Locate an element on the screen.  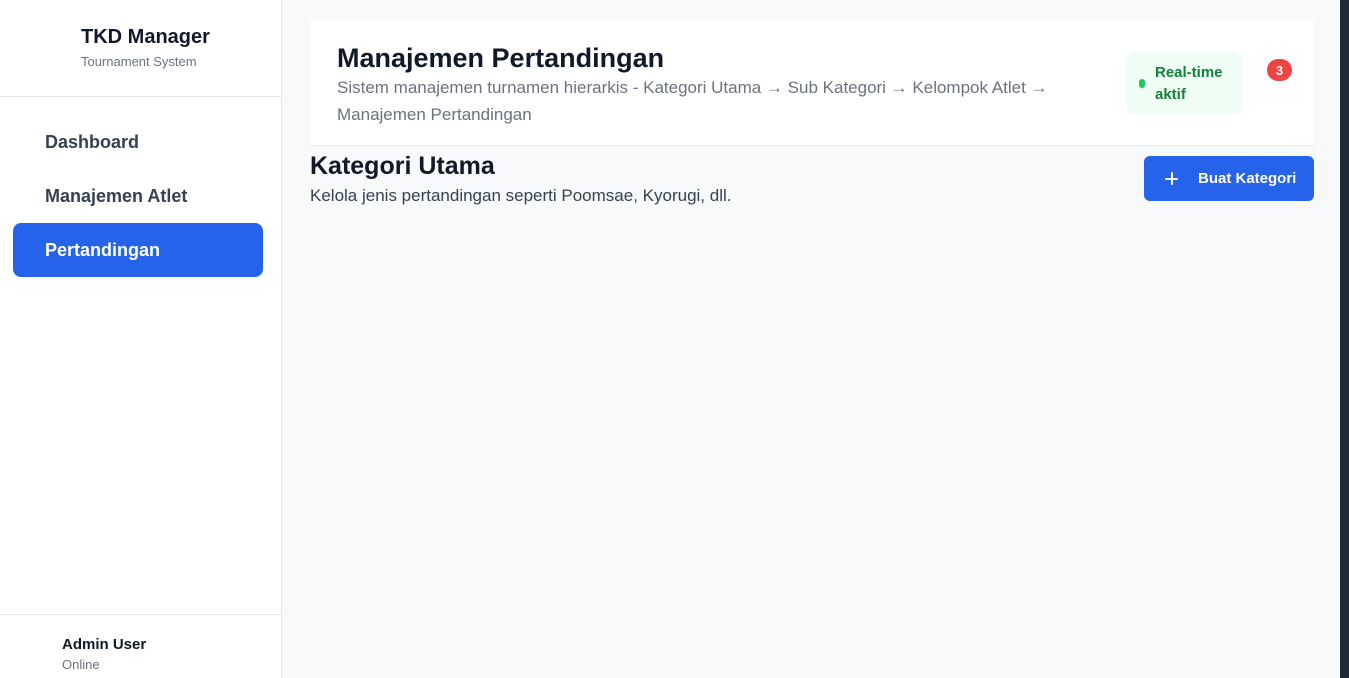
create-category-button: Buat Kategori is located at coordinates (1229, 178).